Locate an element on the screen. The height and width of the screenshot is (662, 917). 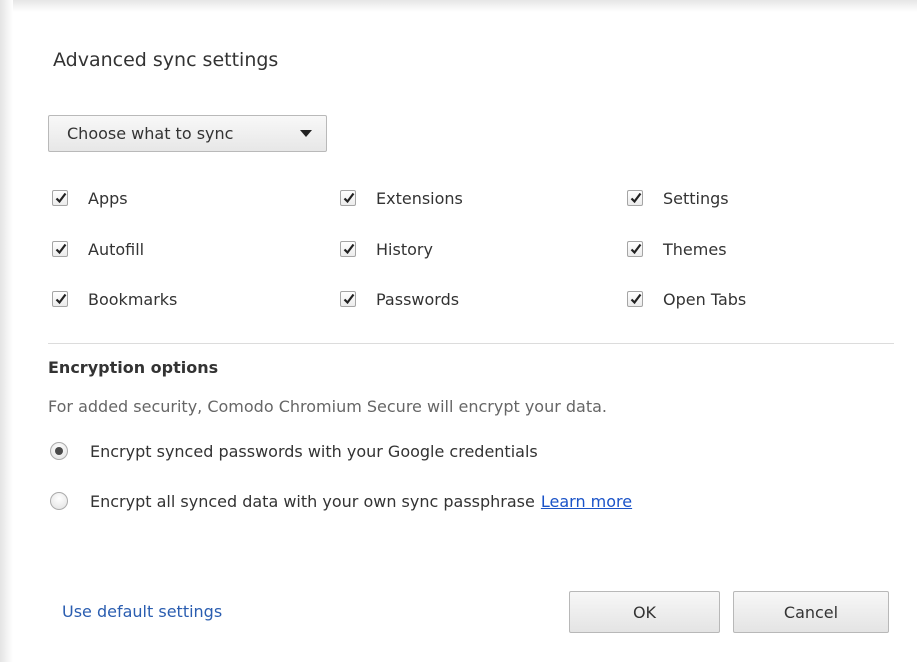
dialog-left-border is located at coordinates (6, 331).